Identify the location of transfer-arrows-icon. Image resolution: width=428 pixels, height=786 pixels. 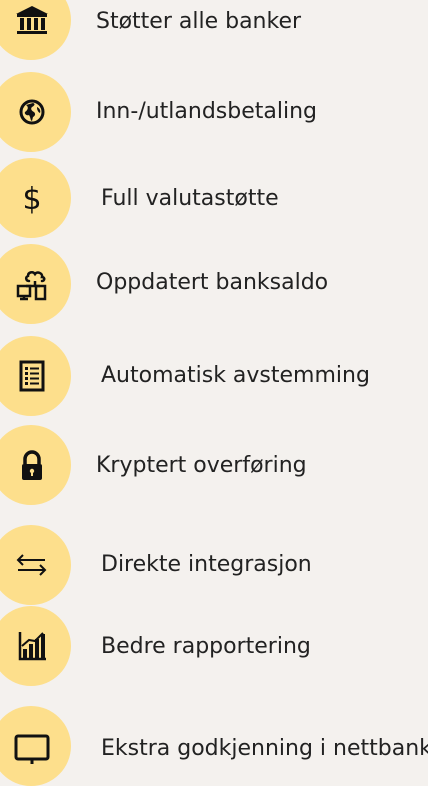
(32, 565).